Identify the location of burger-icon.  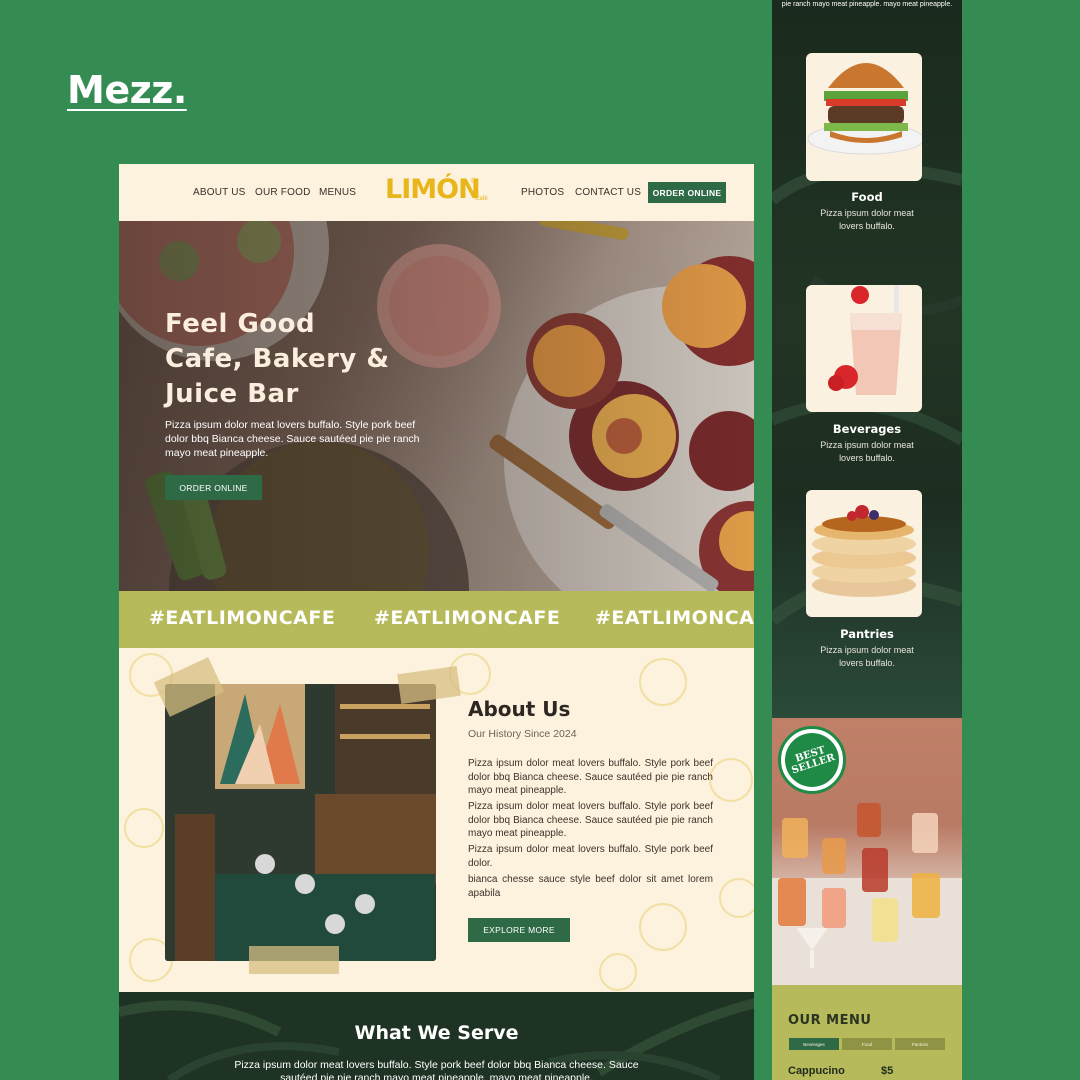
(864, 109).